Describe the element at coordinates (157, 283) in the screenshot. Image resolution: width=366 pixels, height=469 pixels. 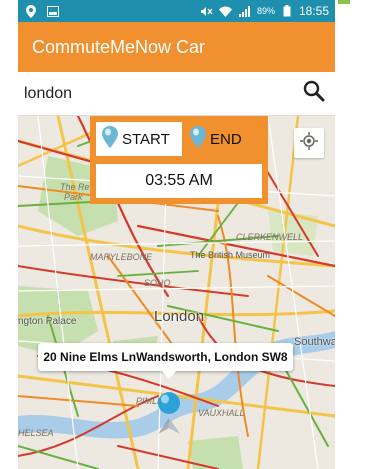
I see `map-label-soho: SOHO` at that location.